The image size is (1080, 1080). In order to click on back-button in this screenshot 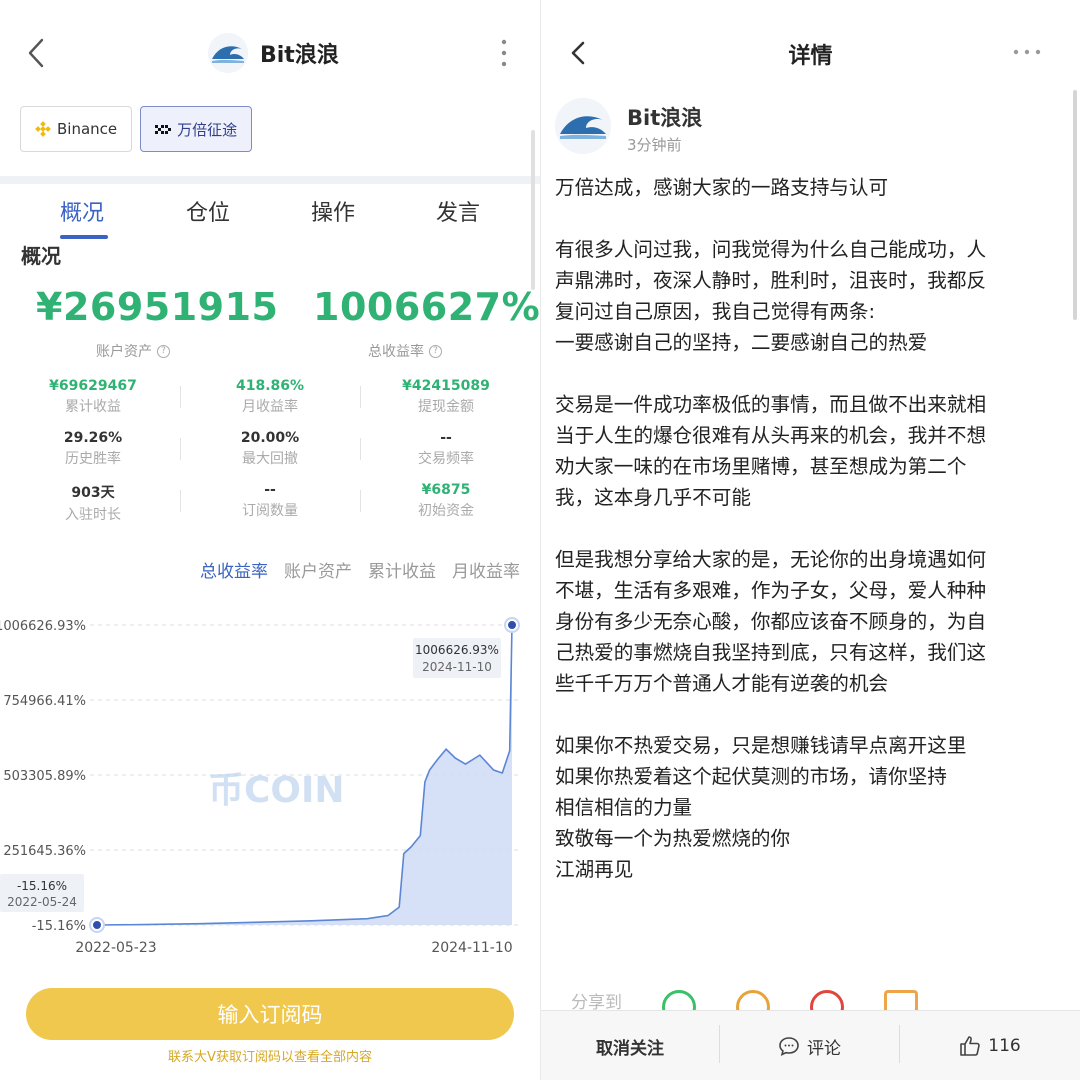, I will do `click(37, 53)`.